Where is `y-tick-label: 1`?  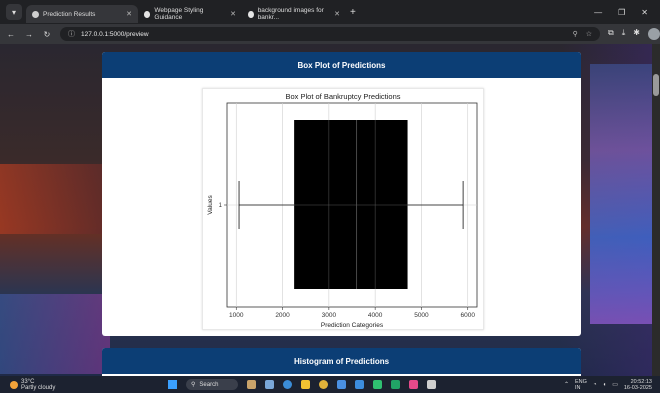 y-tick-label: 1 is located at coordinates (221, 206).